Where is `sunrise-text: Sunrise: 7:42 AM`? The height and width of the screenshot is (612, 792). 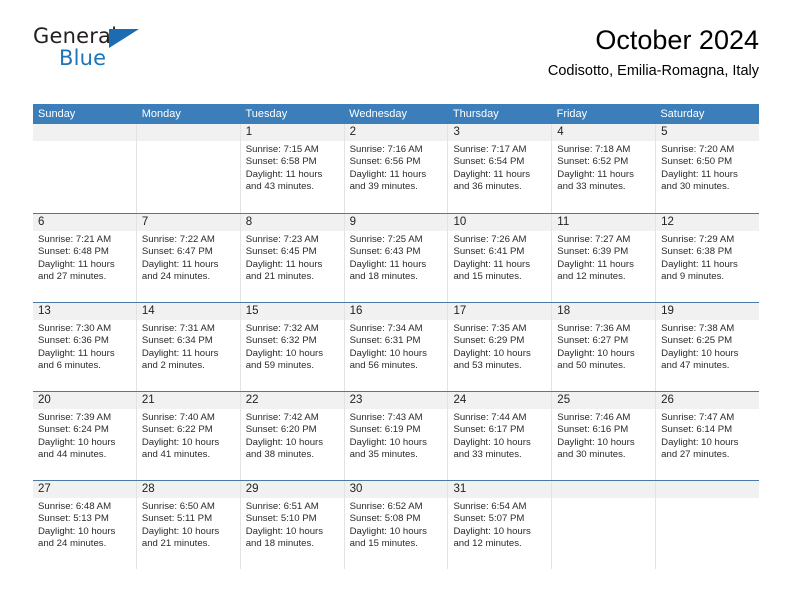 sunrise-text: Sunrise: 7:42 AM is located at coordinates (282, 417).